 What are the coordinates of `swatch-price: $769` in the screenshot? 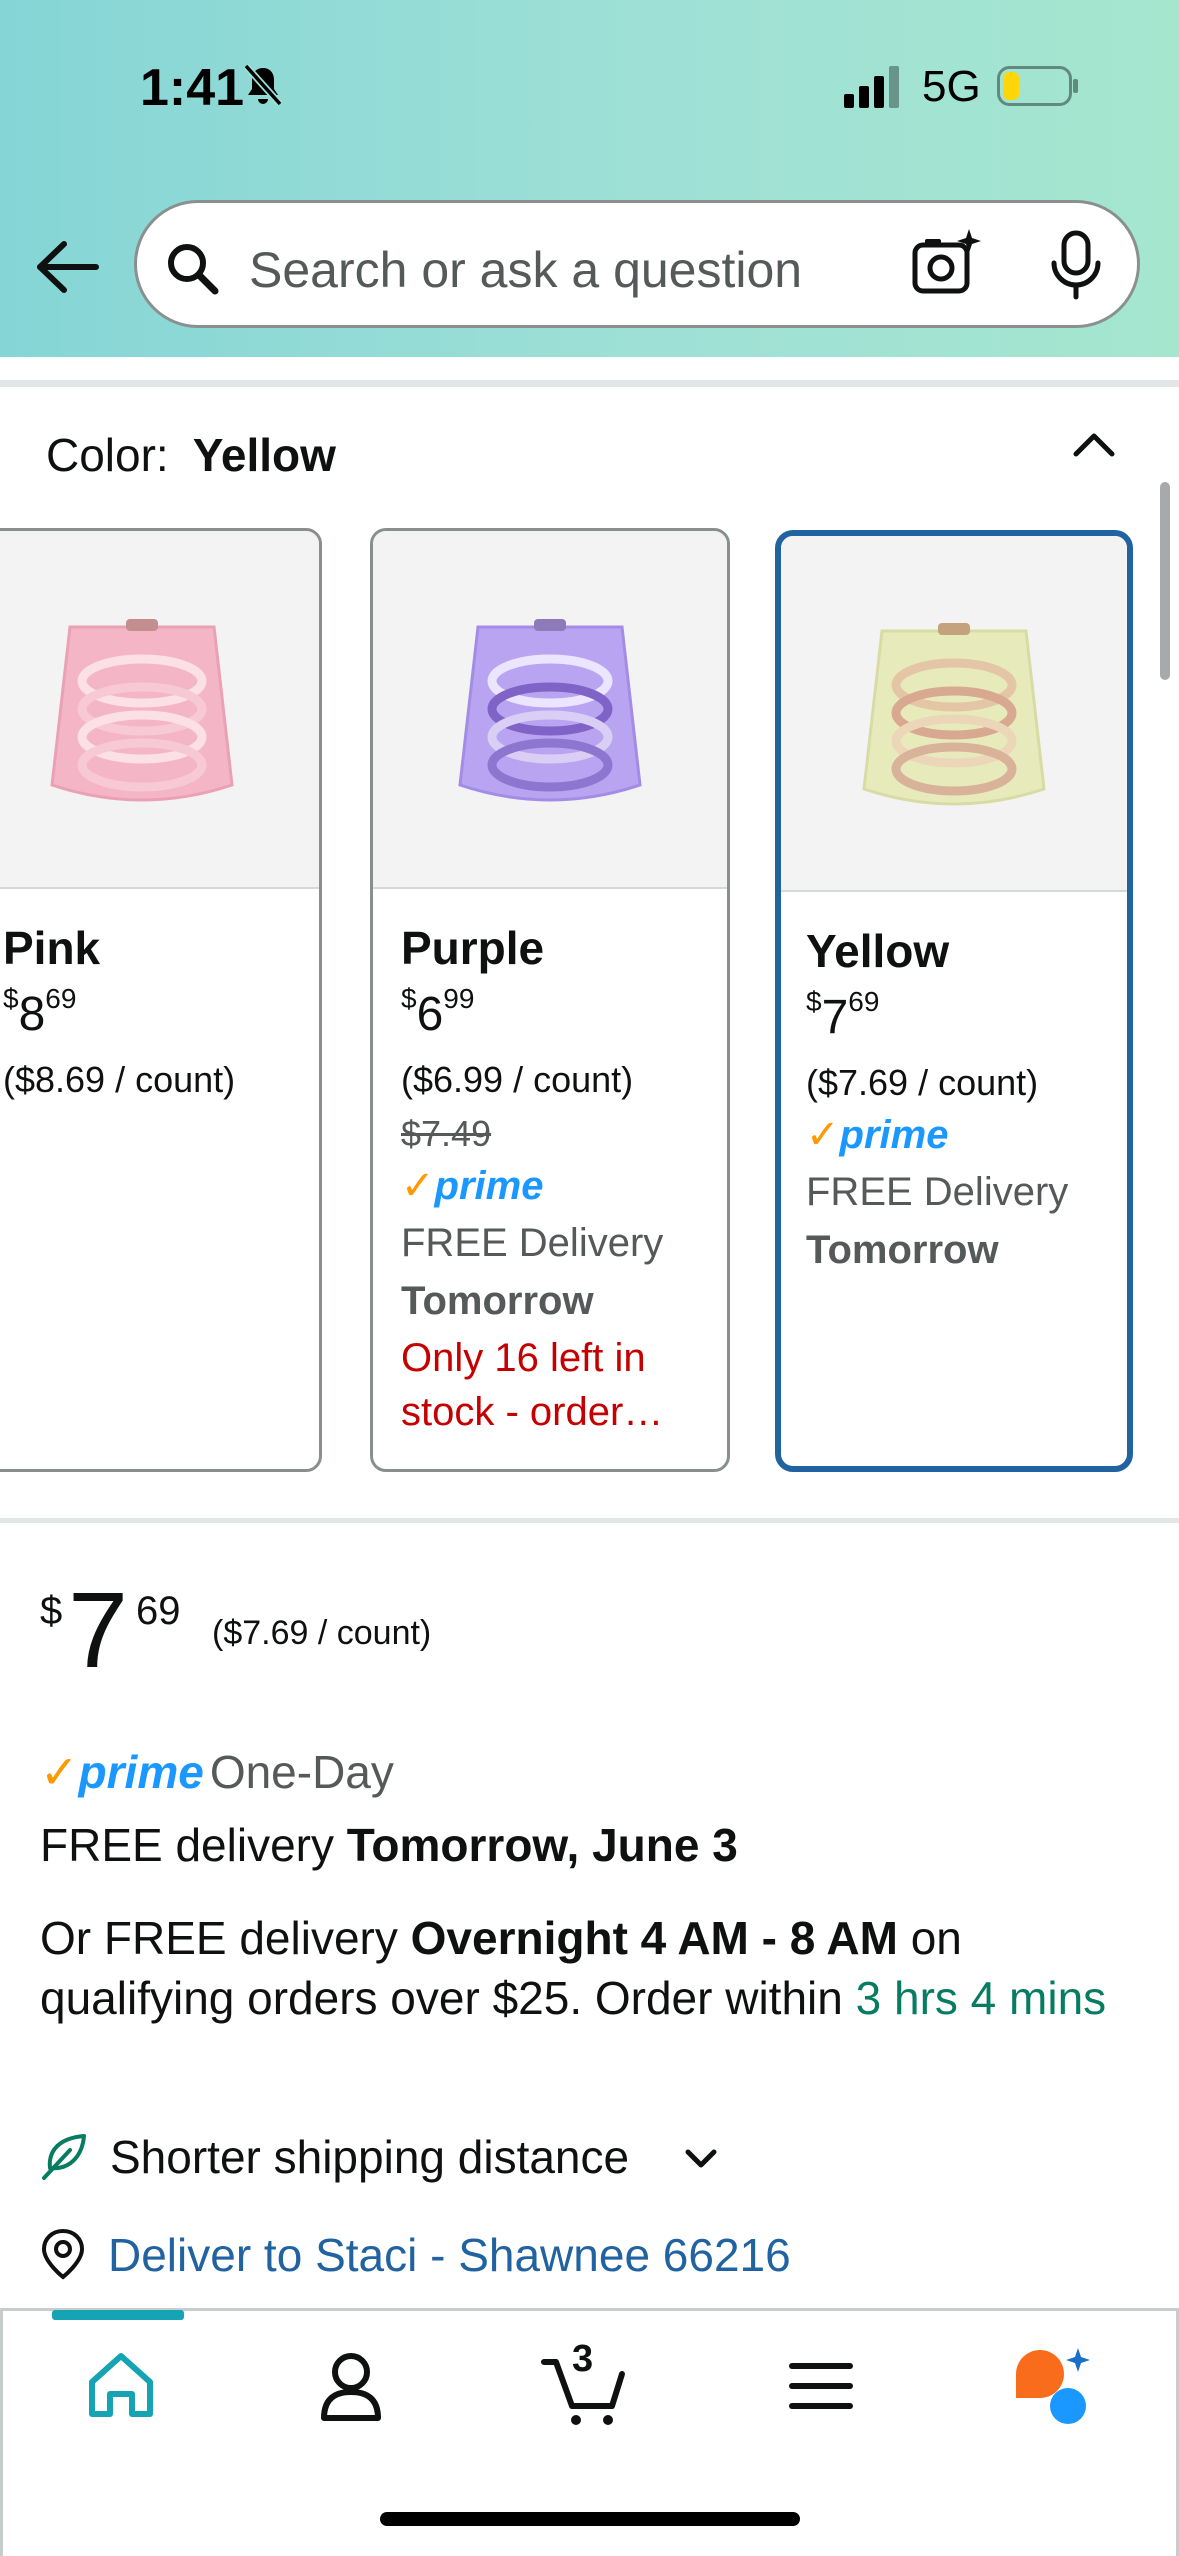 It's located at (842, 1015).